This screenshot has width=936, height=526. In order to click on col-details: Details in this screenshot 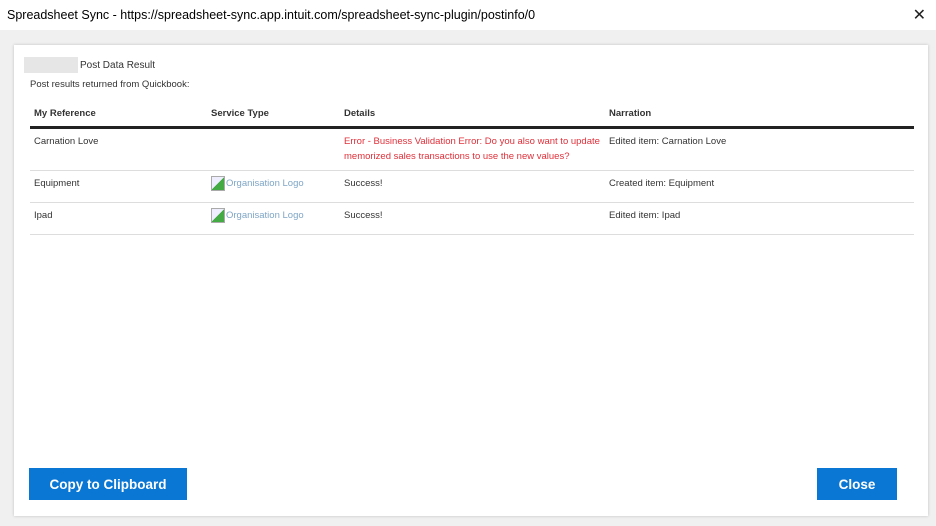, I will do `click(472, 115)`.